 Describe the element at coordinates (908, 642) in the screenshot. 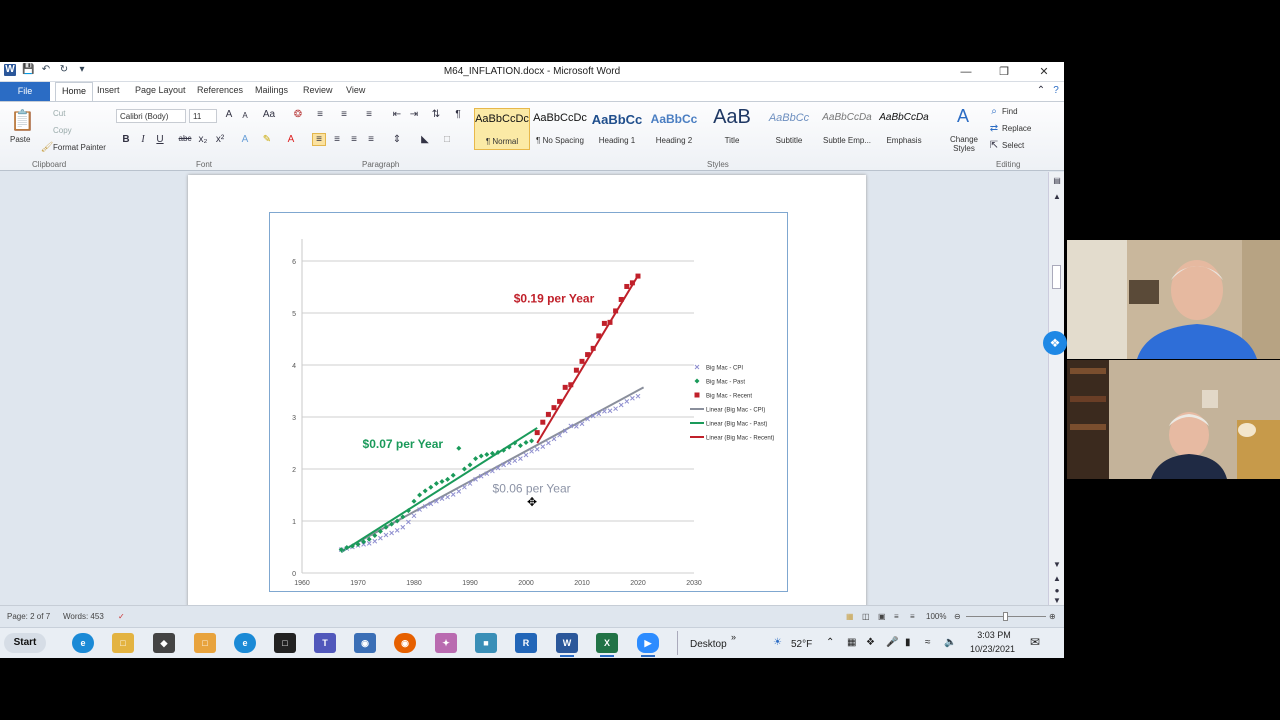

I see `battery-icon: ▮` at that location.